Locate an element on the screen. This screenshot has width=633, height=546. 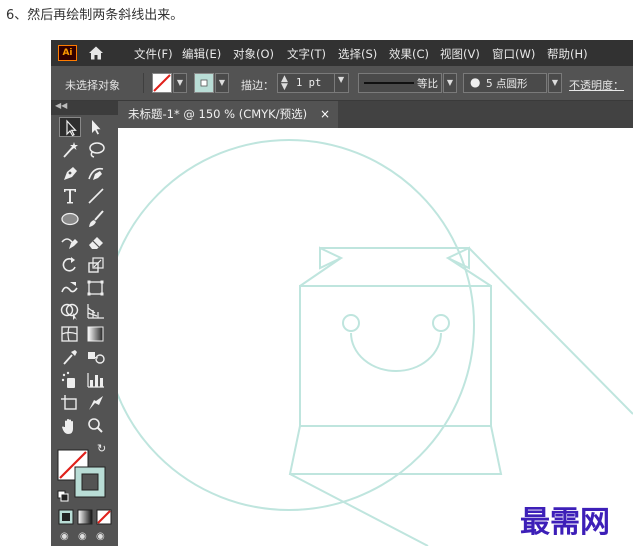
tools-panel: ↻ ◉ ◉ ◉ is located at coordinates (84, 330).